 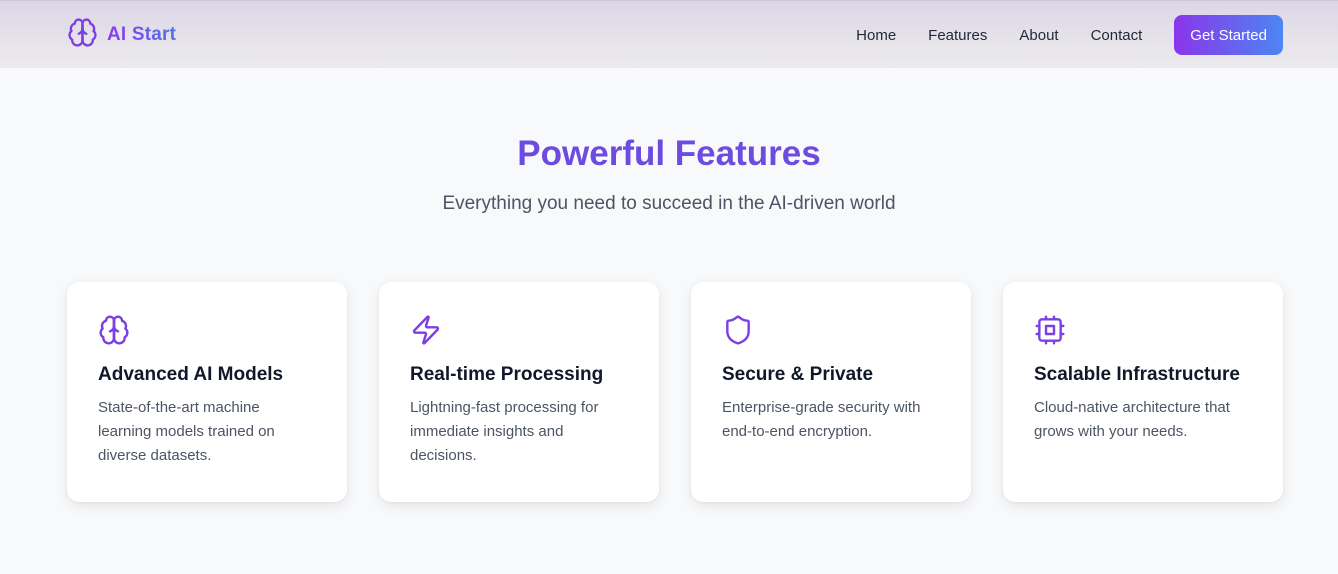 What do you see at coordinates (1117, 35) in the screenshot?
I see `nav-link-contact: Contact` at bounding box center [1117, 35].